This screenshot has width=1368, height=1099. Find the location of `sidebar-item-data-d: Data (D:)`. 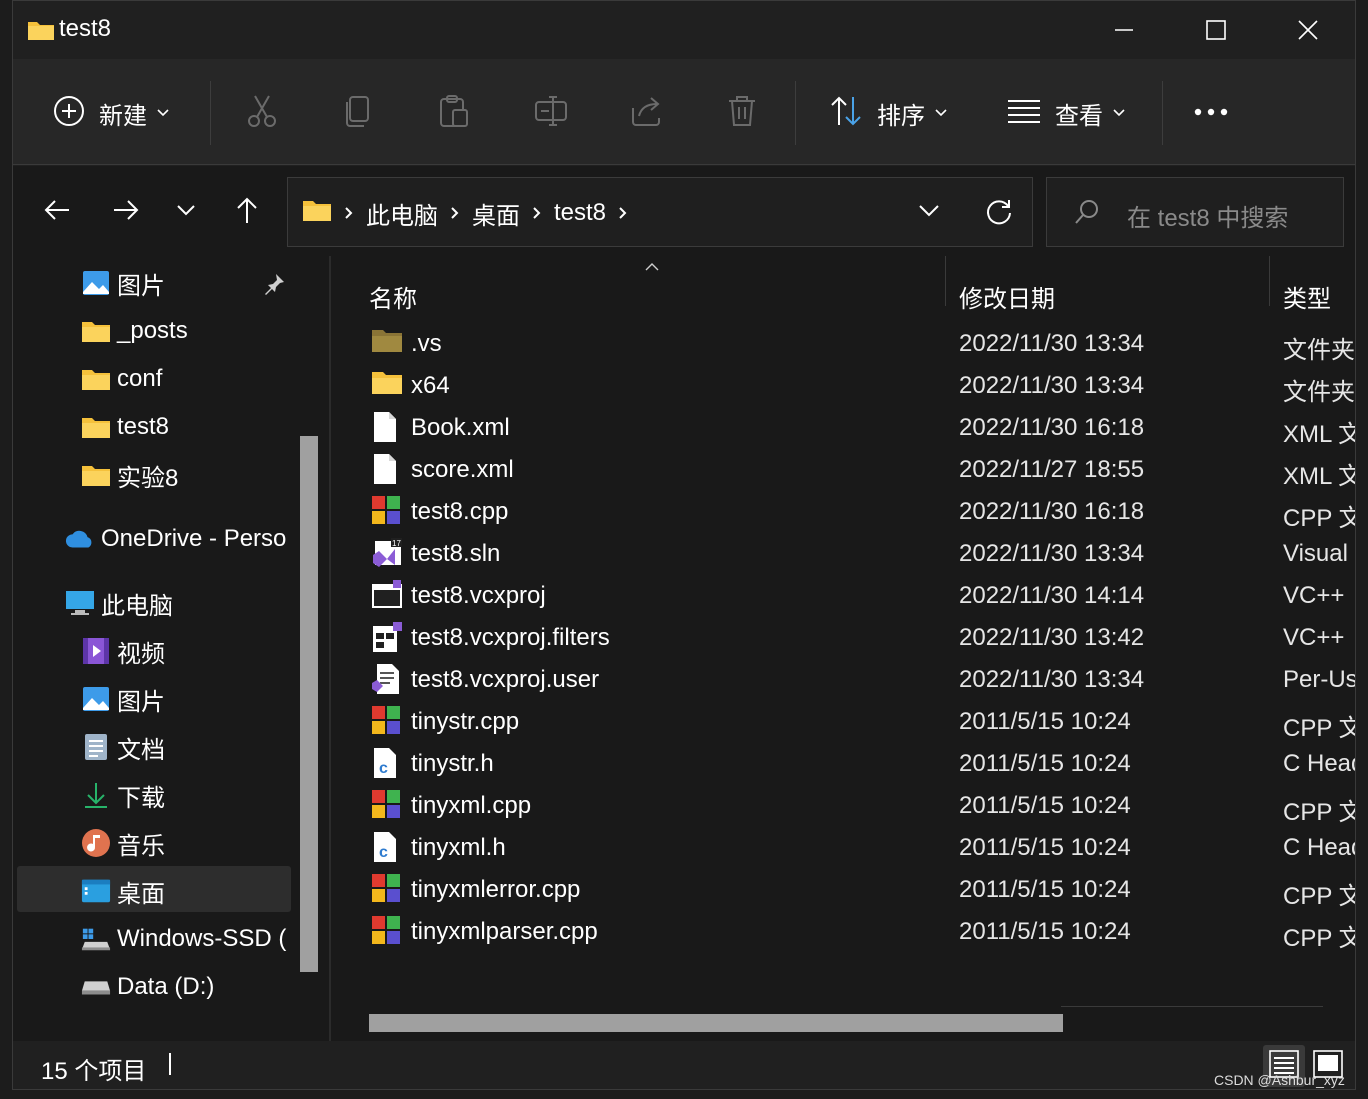

sidebar-item-data-d: Data (D:) is located at coordinates (147, 987).